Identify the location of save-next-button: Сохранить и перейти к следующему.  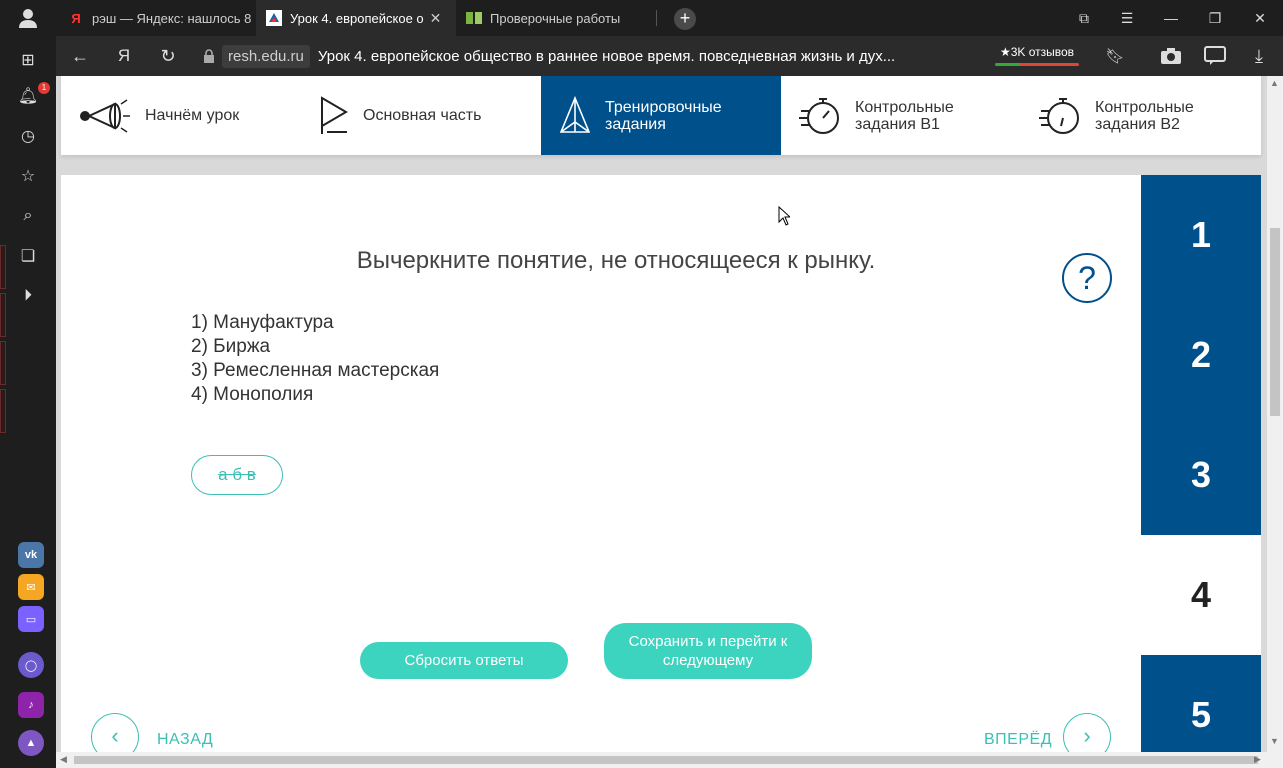
(708, 651).